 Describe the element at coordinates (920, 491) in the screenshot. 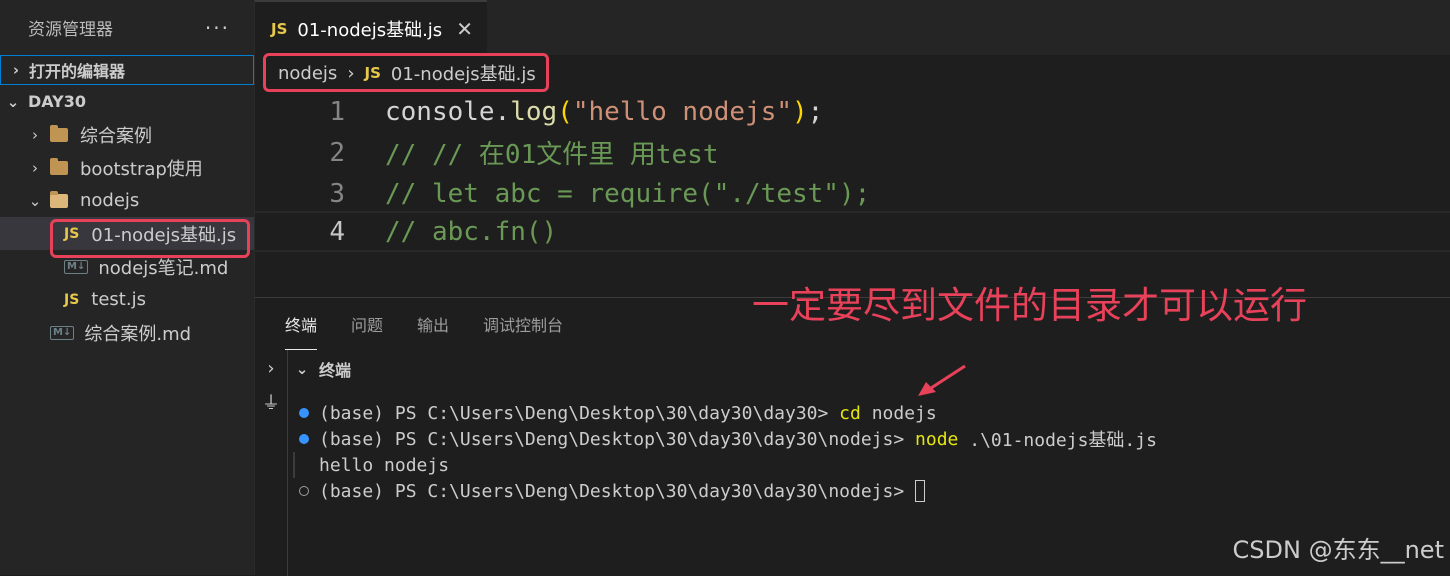

I see `terminal-cursor` at that location.